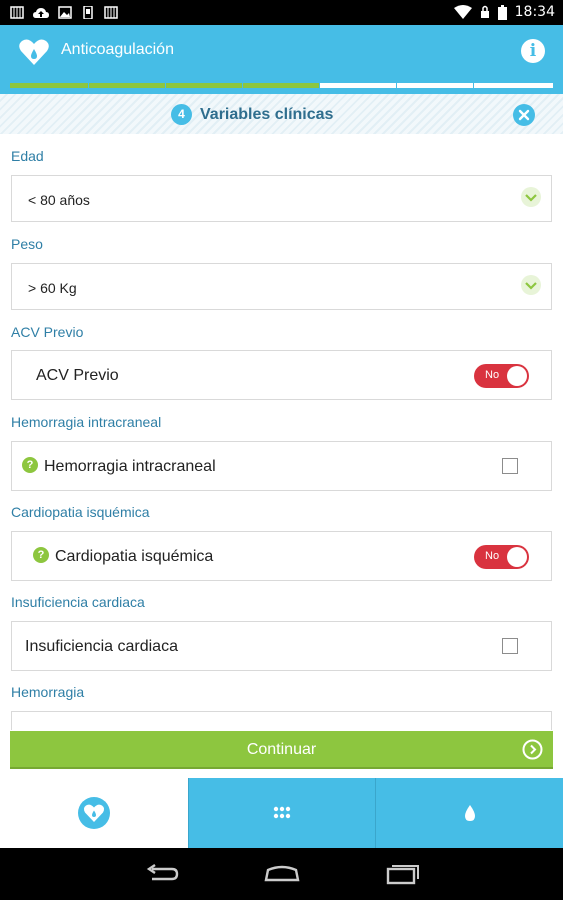 The width and height of the screenshot is (563, 900). I want to click on hemorragia-intracraneal-checkbox, so click(510, 466).